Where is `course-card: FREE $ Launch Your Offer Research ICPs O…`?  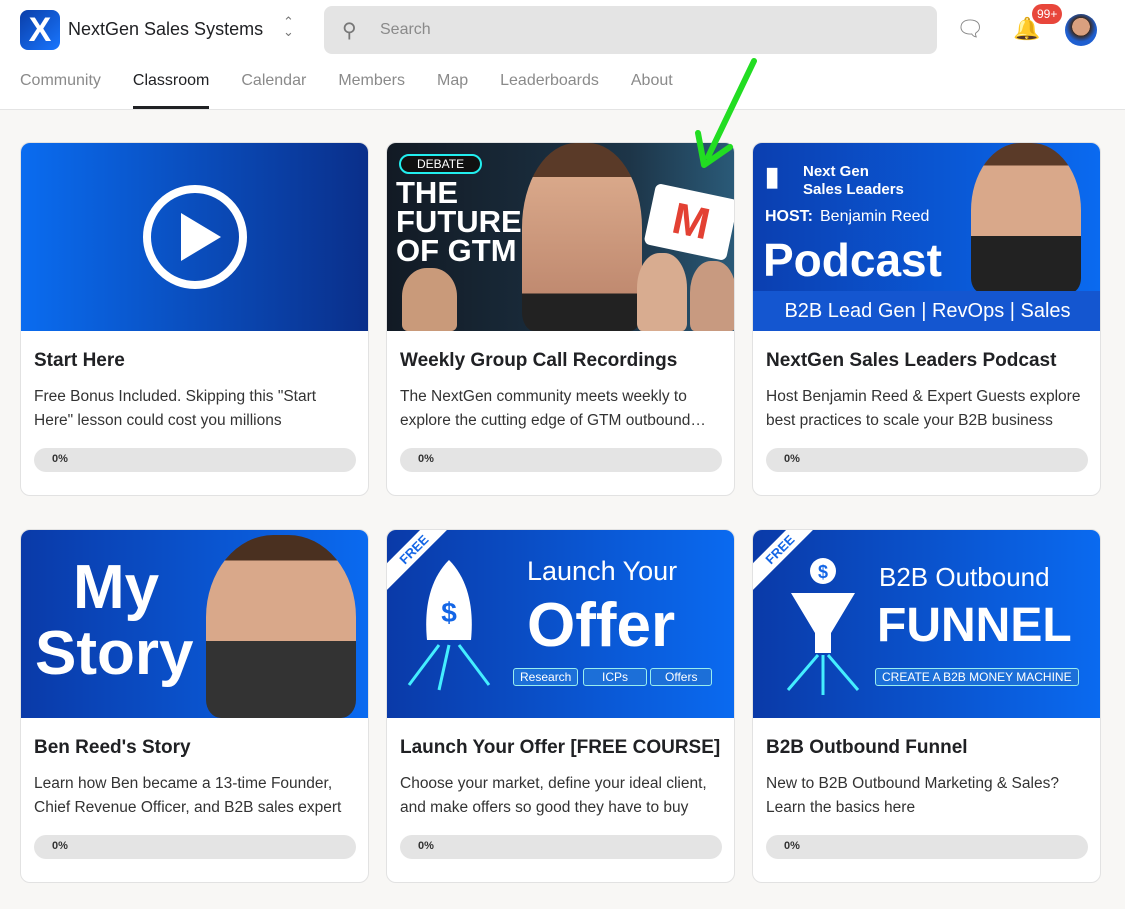 course-card: FREE $ Launch Your Offer Research ICPs O… is located at coordinates (560, 706).